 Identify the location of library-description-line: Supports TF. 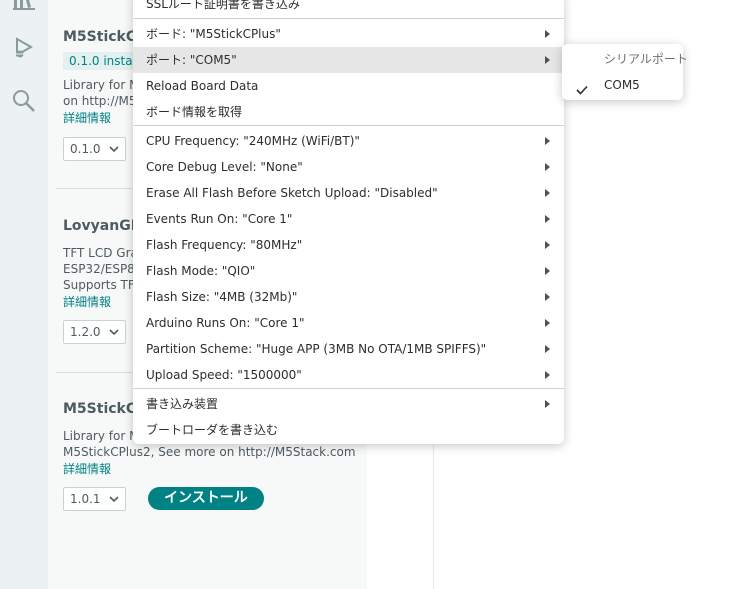
(99, 285).